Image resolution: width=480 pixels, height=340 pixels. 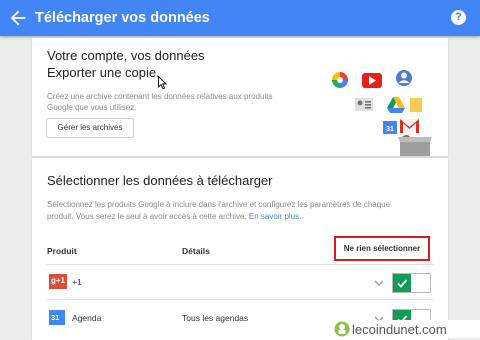 What do you see at coordinates (340, 80) in the screenshot?
I see `photos-icon` at bounding box center [340, 80].